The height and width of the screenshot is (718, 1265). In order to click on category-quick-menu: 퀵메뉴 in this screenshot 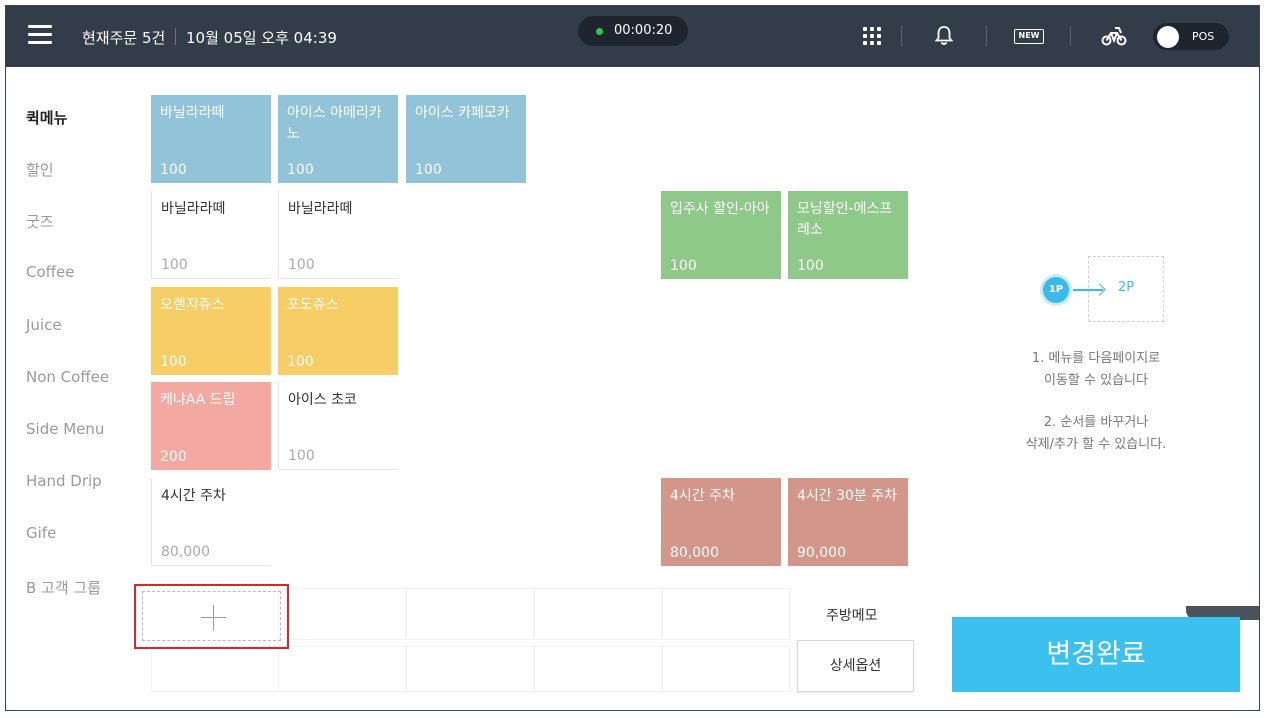, I will do `click(46, 117)`.